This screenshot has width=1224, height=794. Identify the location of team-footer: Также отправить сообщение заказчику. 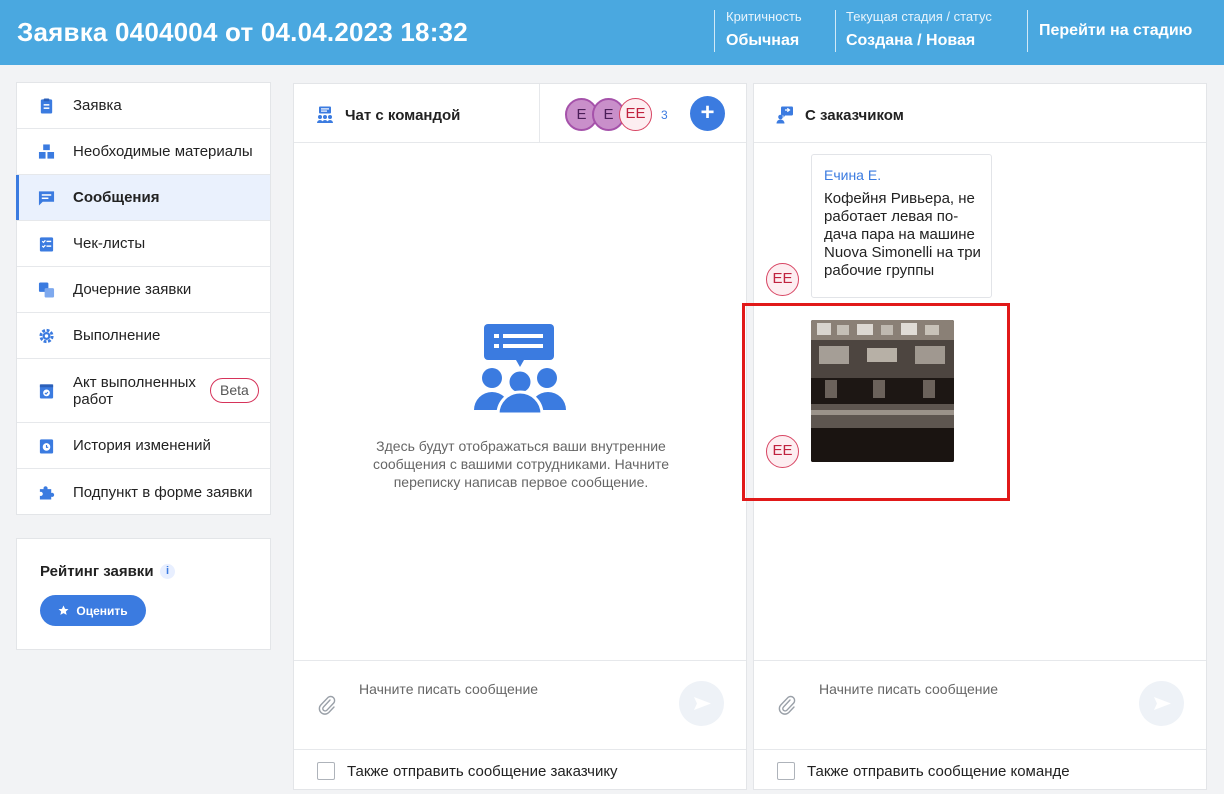
(520, 770).